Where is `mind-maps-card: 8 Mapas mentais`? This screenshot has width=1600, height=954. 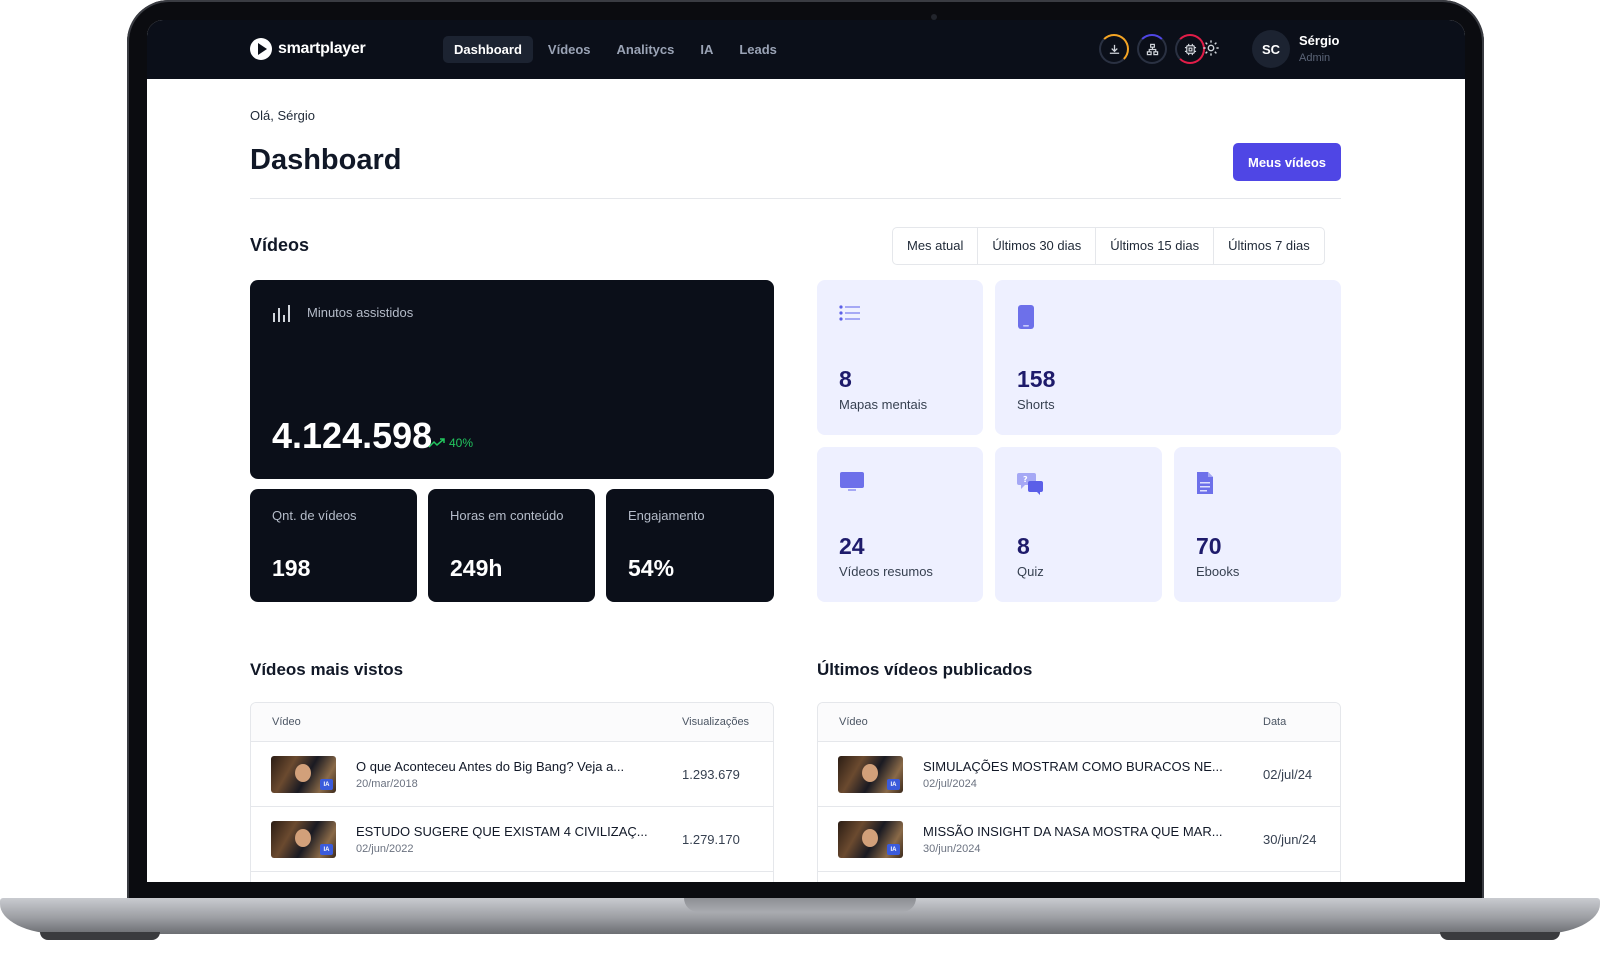 mind-maps-card: 8 Mapas mentais is located at coordinates (900, 357).